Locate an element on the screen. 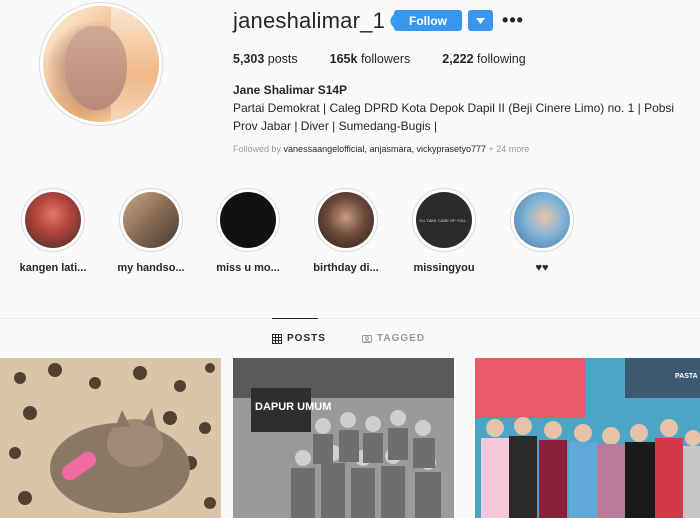 The image size is (700, 518). posts-stat: 5,303 posts is located at coordinates (265, 59).